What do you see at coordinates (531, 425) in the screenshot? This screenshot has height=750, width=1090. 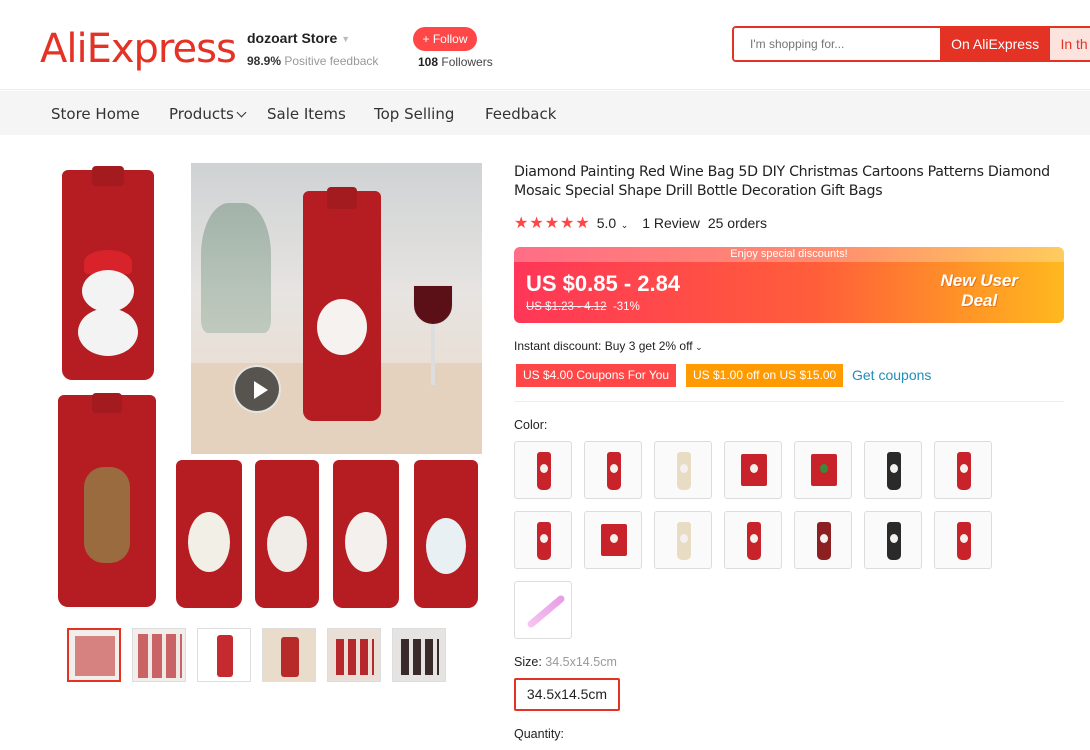 I see `color-label: Color:` at bounding box center [531, 425].